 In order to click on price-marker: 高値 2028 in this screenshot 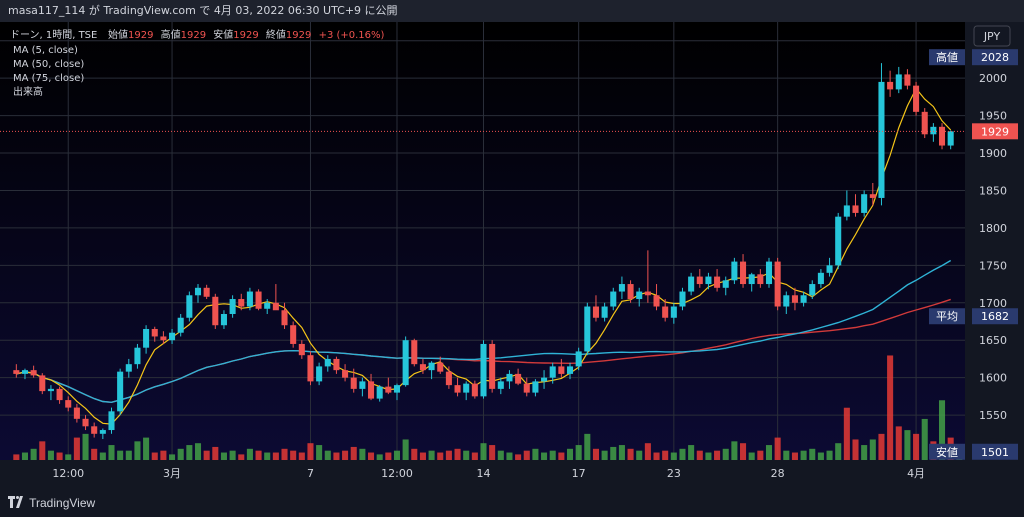, I will do `click(973, 57)`.